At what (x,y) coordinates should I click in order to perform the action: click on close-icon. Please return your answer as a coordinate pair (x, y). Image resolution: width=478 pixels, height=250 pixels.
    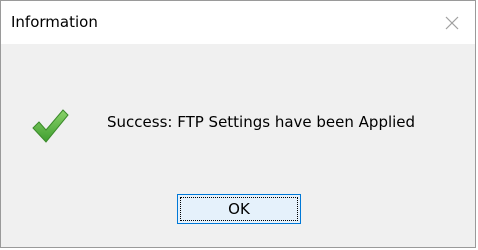
    Looking at the image, I should click on (452, 22).